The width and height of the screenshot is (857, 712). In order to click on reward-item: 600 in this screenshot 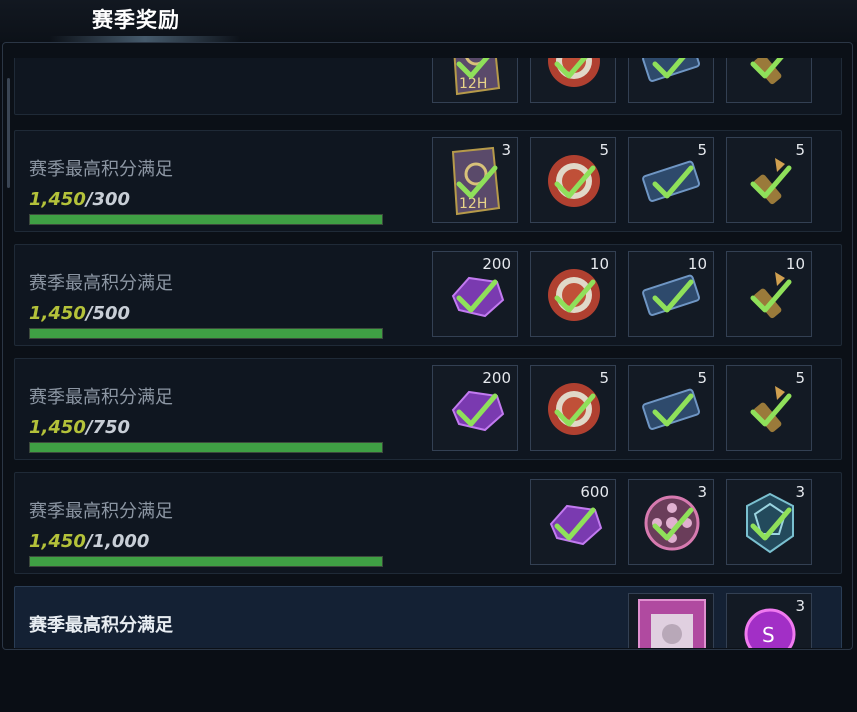, I will do `click(573, 522)`.